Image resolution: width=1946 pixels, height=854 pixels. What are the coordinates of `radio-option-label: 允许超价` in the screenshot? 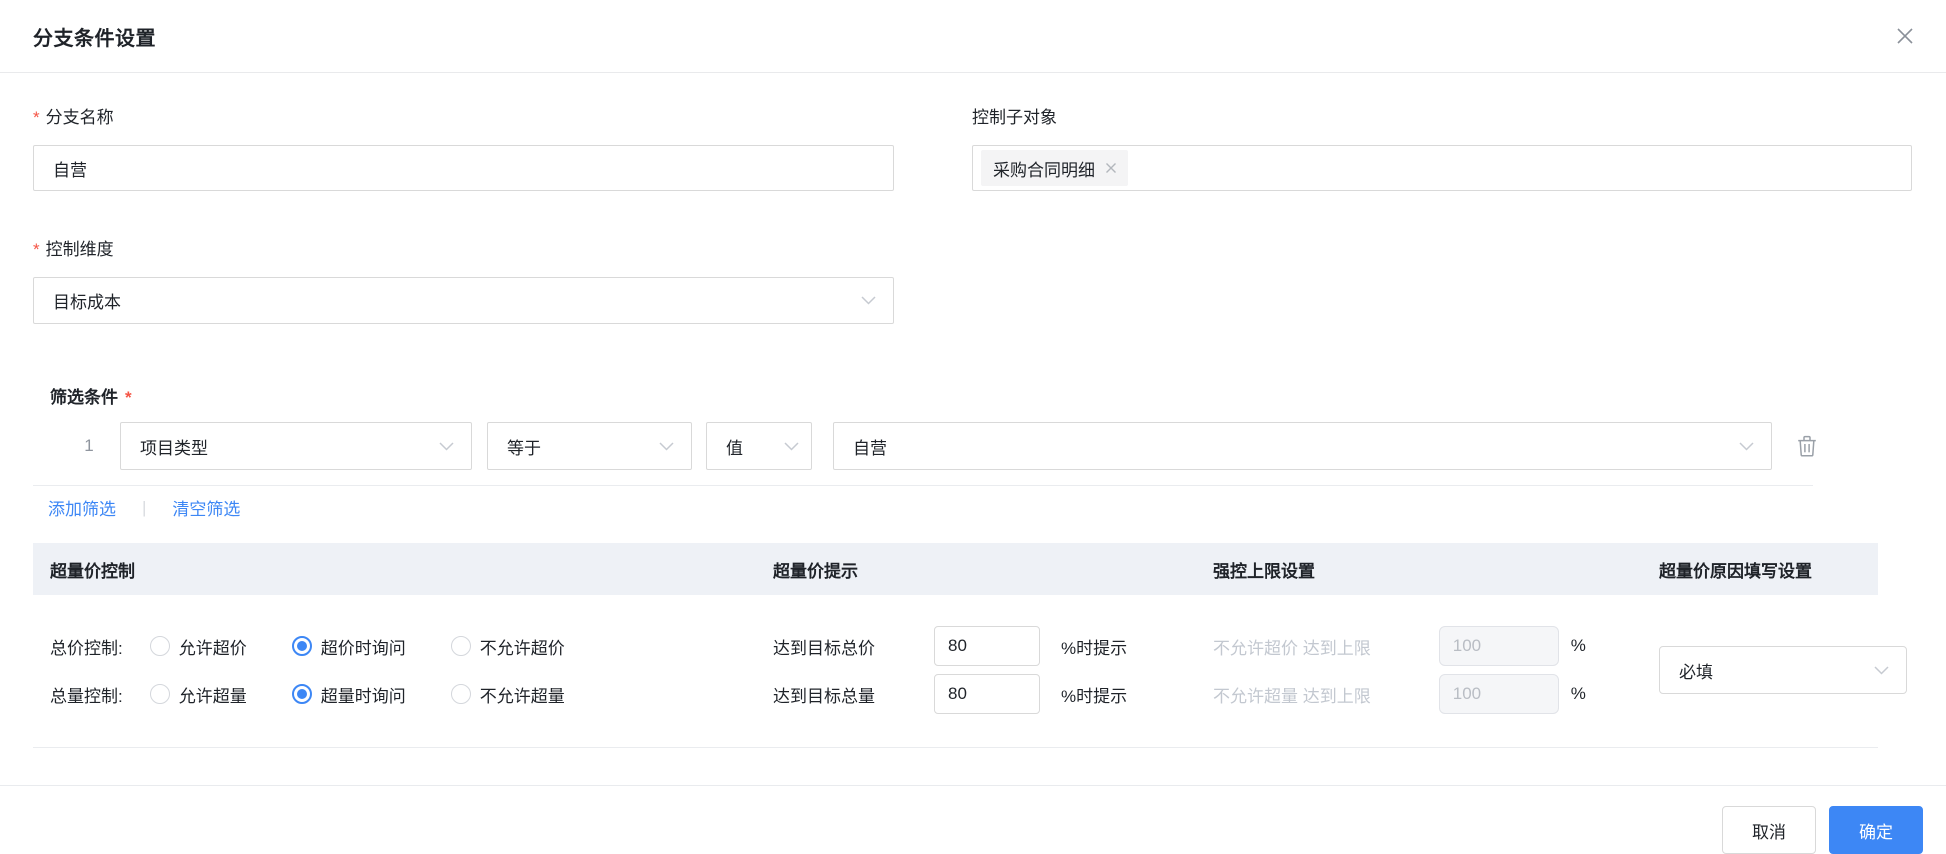 It's located at (212, 648).